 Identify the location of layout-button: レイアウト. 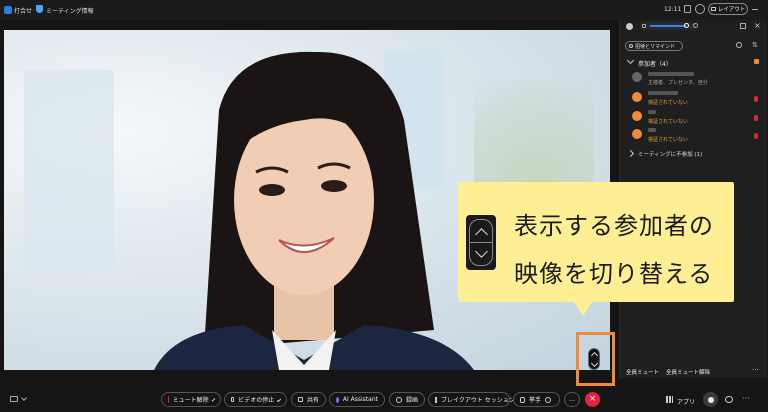
(728, 9).